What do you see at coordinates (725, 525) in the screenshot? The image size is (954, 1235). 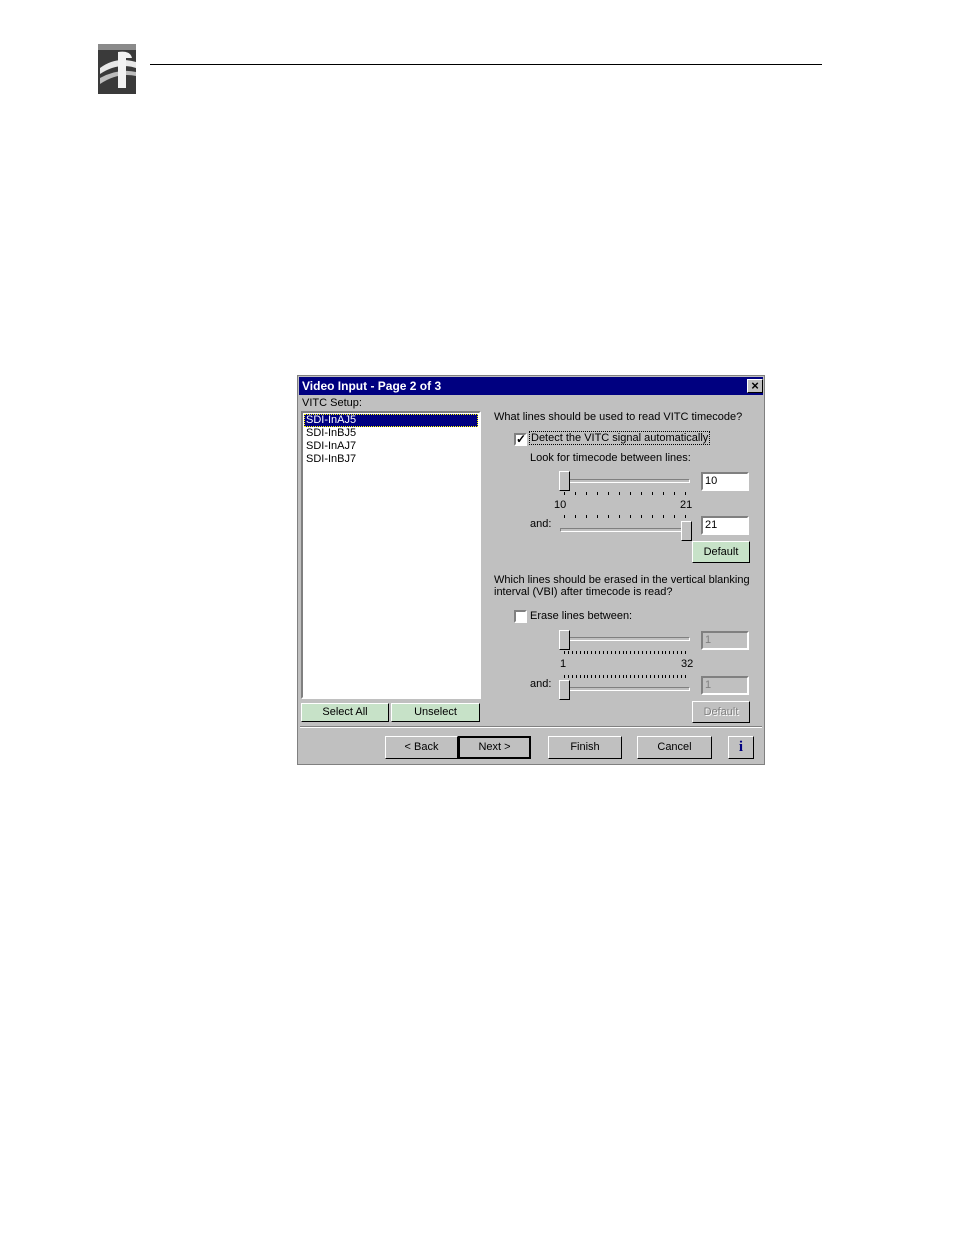 I see `end-line-field: 21` at bounding box center [725, 525].